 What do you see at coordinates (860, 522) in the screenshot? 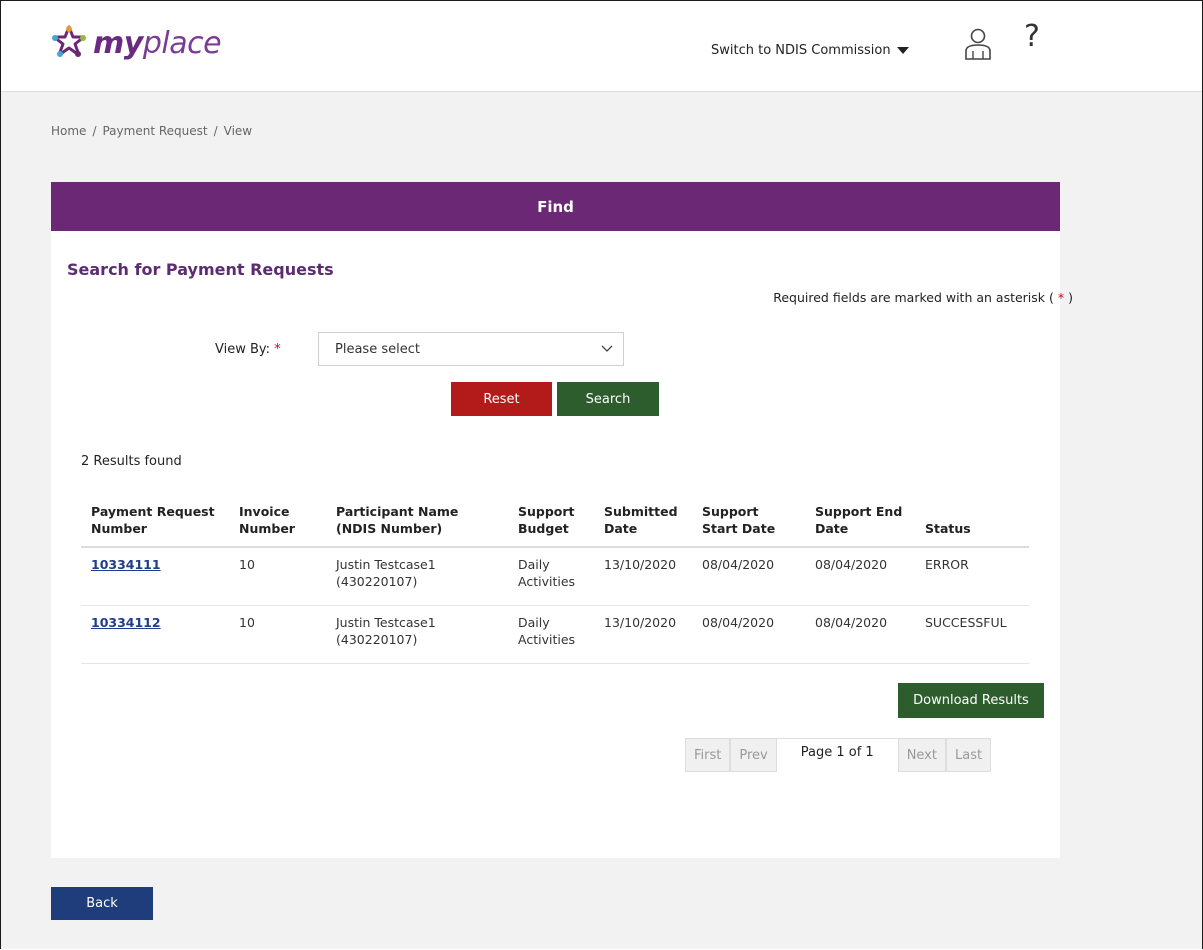
I see `col-header-support-end-date: Support End Date` at bounding box center [860, 522].